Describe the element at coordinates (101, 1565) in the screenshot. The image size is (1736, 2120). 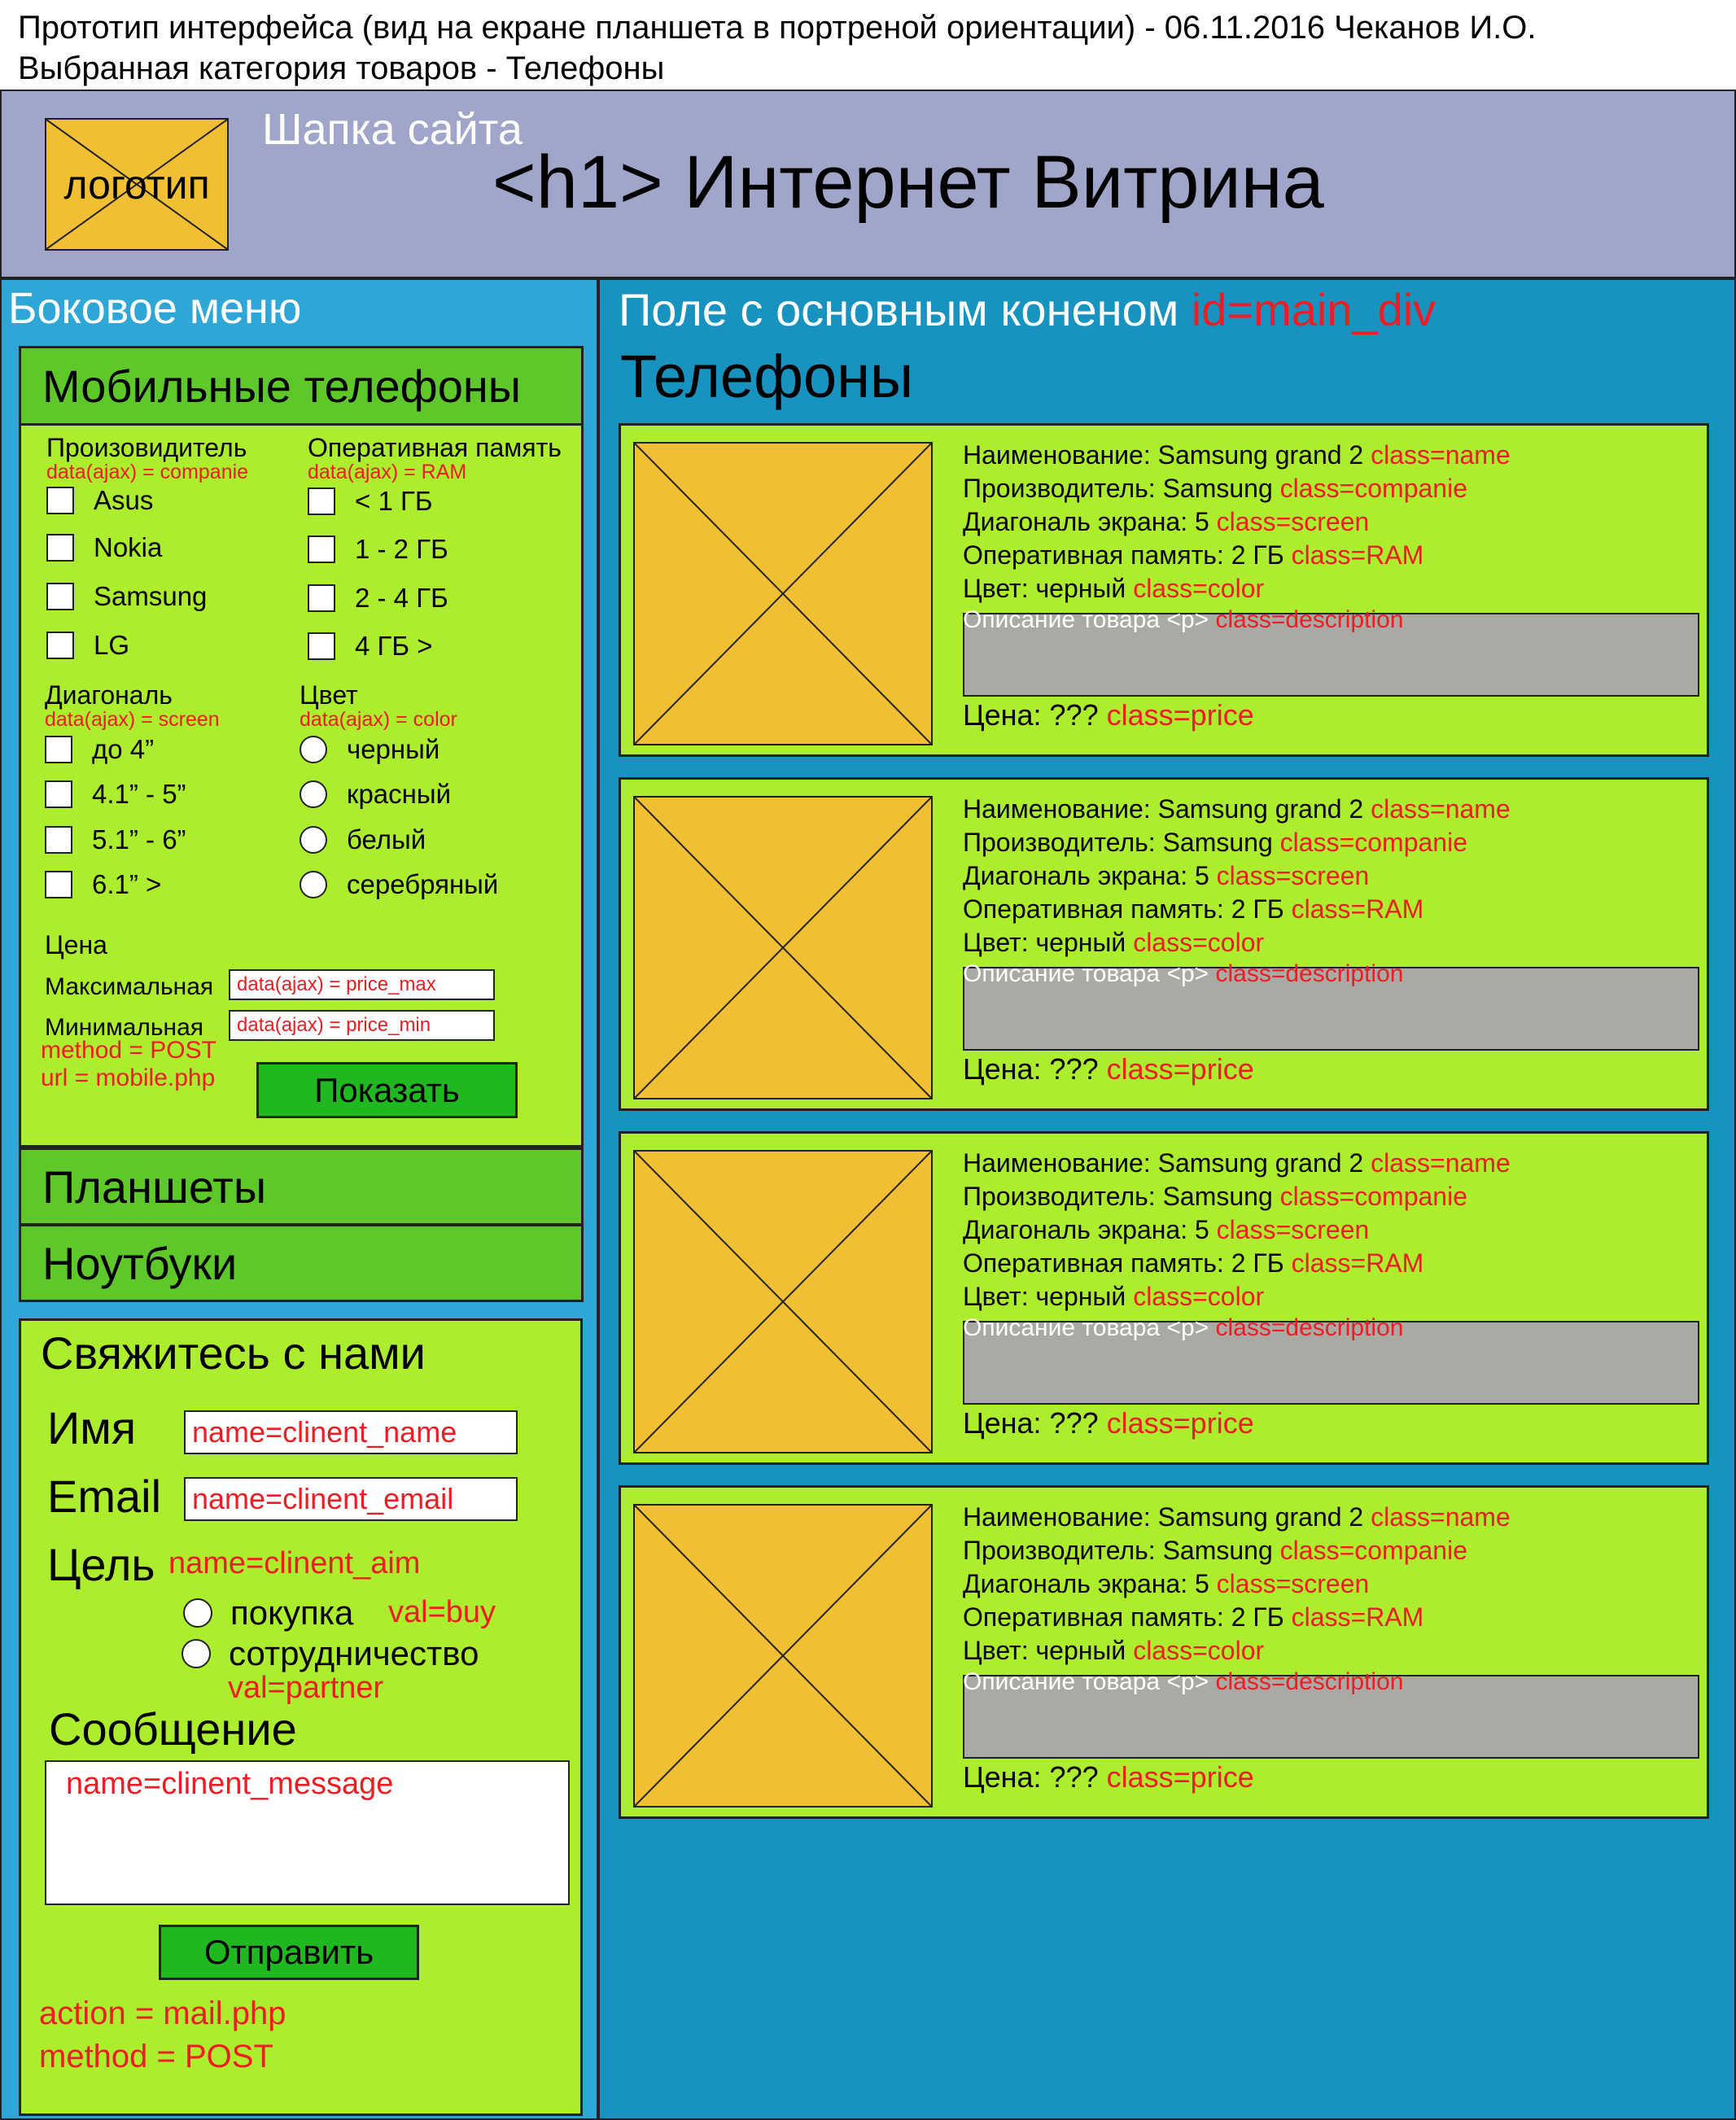
I see `aim-label: Цель` at that location.